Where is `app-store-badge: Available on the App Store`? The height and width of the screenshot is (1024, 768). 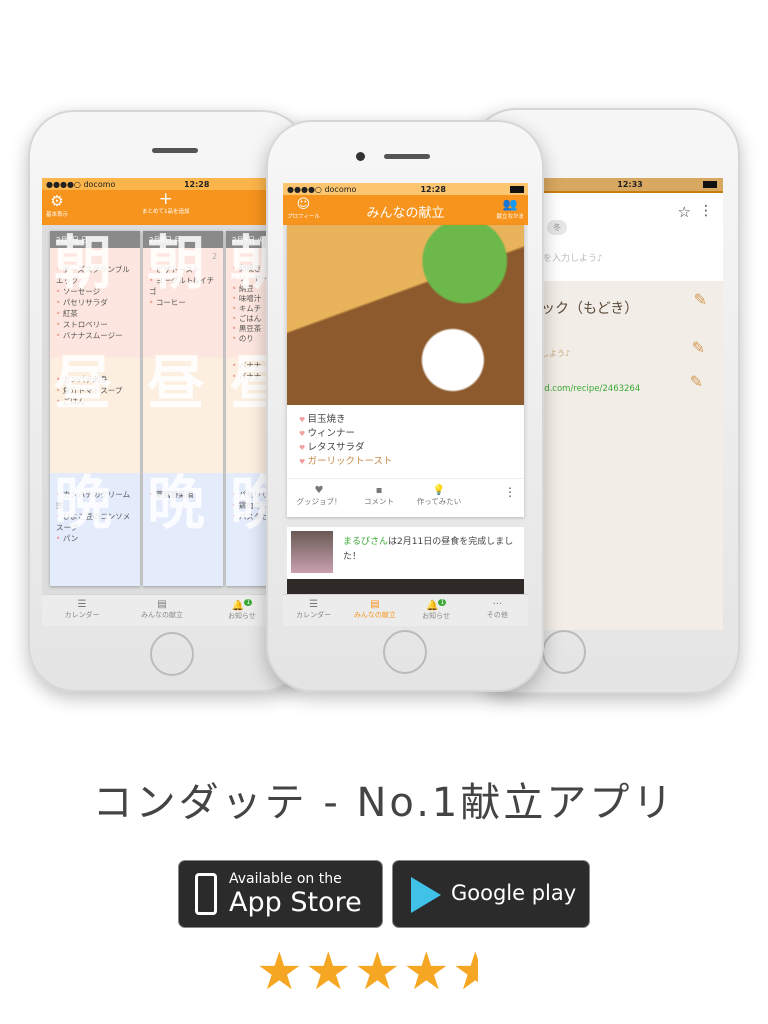 app-store-badge: Available on the App Store is located at coordinates (280, 894).